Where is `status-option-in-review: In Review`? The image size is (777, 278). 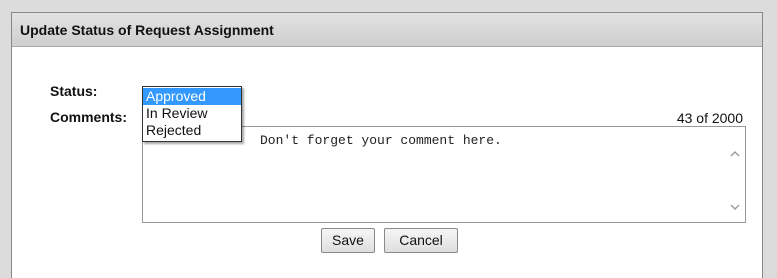 status-option-in-review: In Review is located at coordinates (192, 113).